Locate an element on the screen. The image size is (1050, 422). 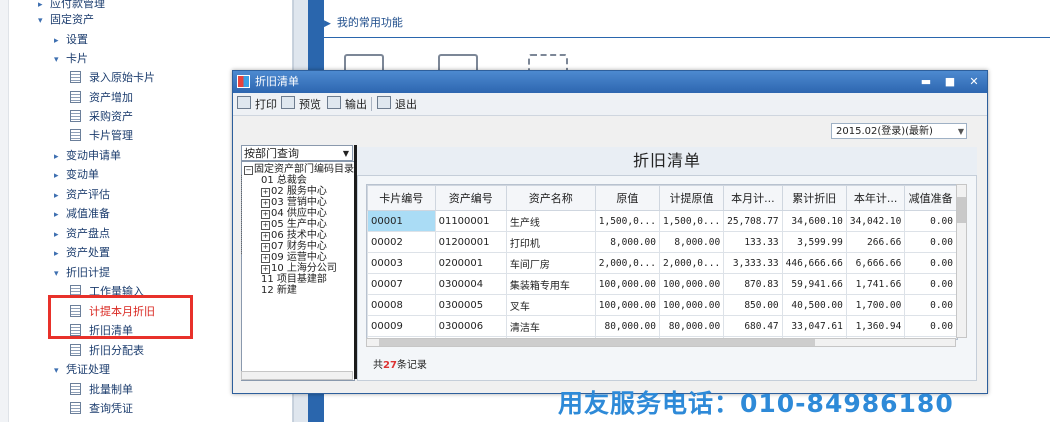
grid-vertical-scroll-thumb is located at coordinates (961, 210).